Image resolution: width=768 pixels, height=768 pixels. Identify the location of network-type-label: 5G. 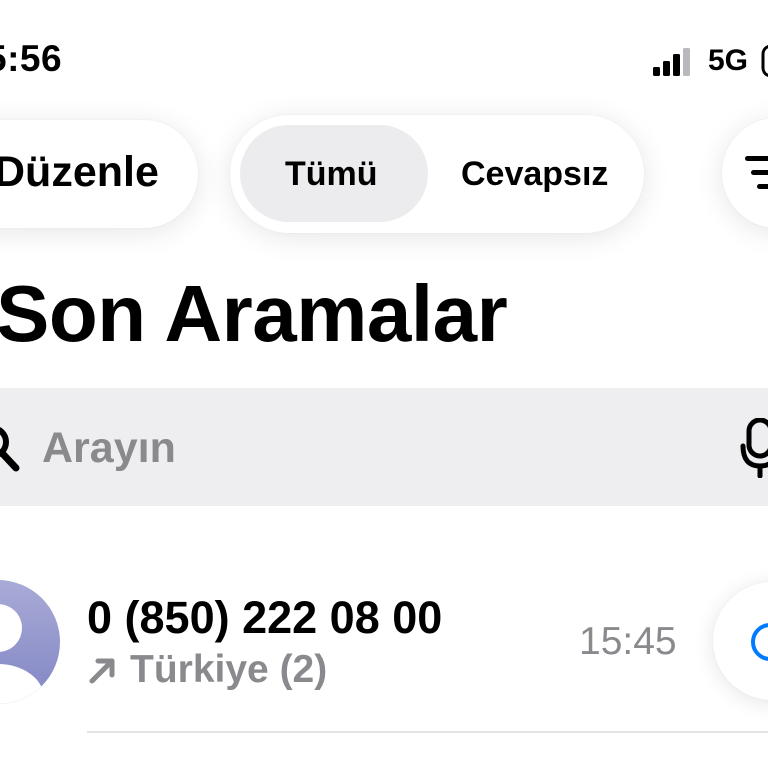
(728, 60).